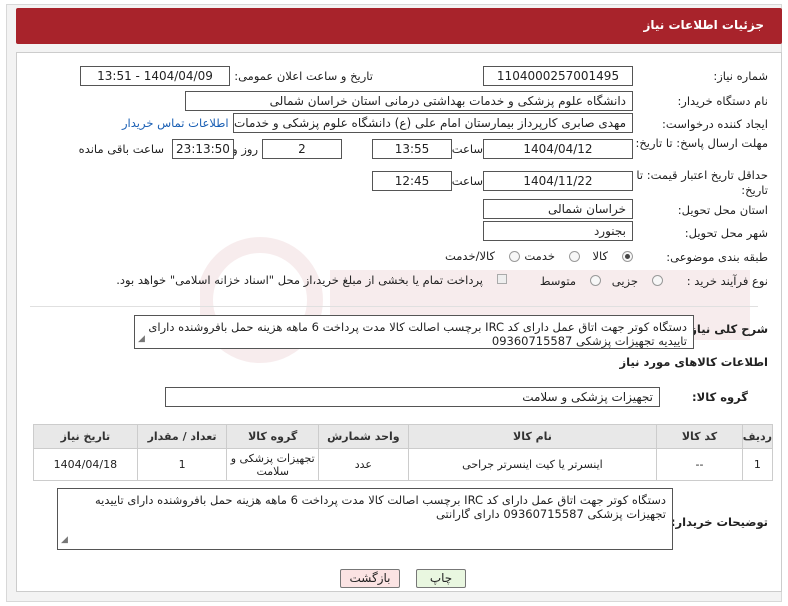  Describe the element at coordinates (121, 149) in the screenshot. I see `remaining-label: ساعت باقی مانده` at that location.